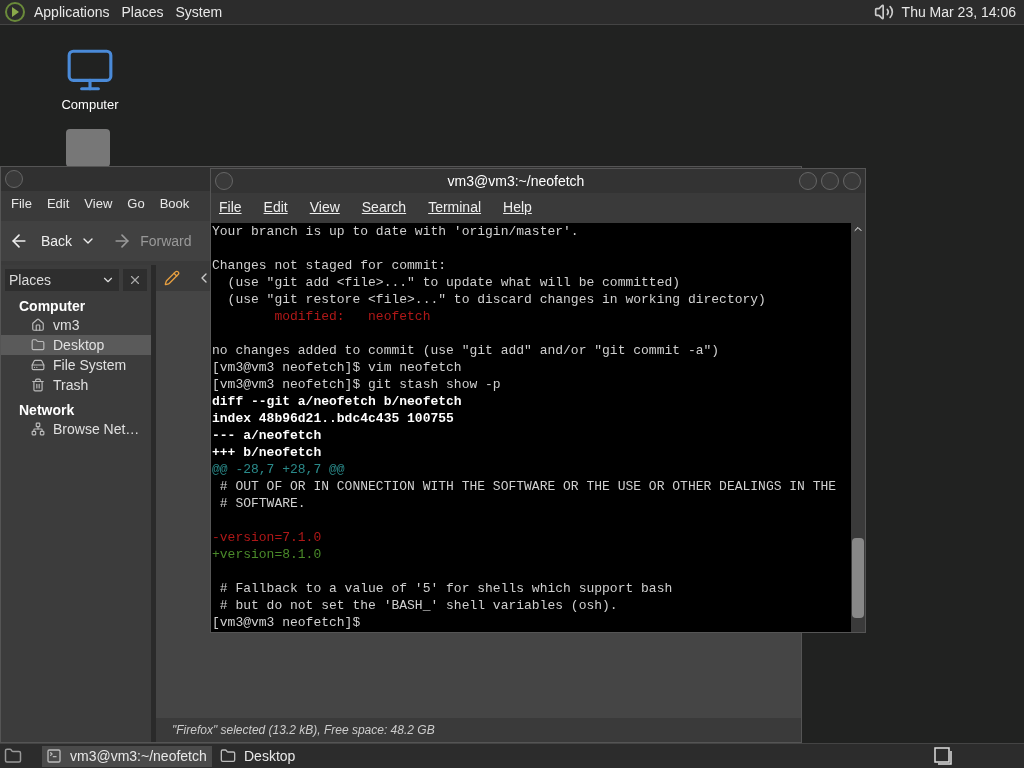 The height and width of the screenshot is (768, 1024). What do you see at coordinates (54, 756) in the screenshot?
I see `terminal-icon` at bounding box center [54, 756].